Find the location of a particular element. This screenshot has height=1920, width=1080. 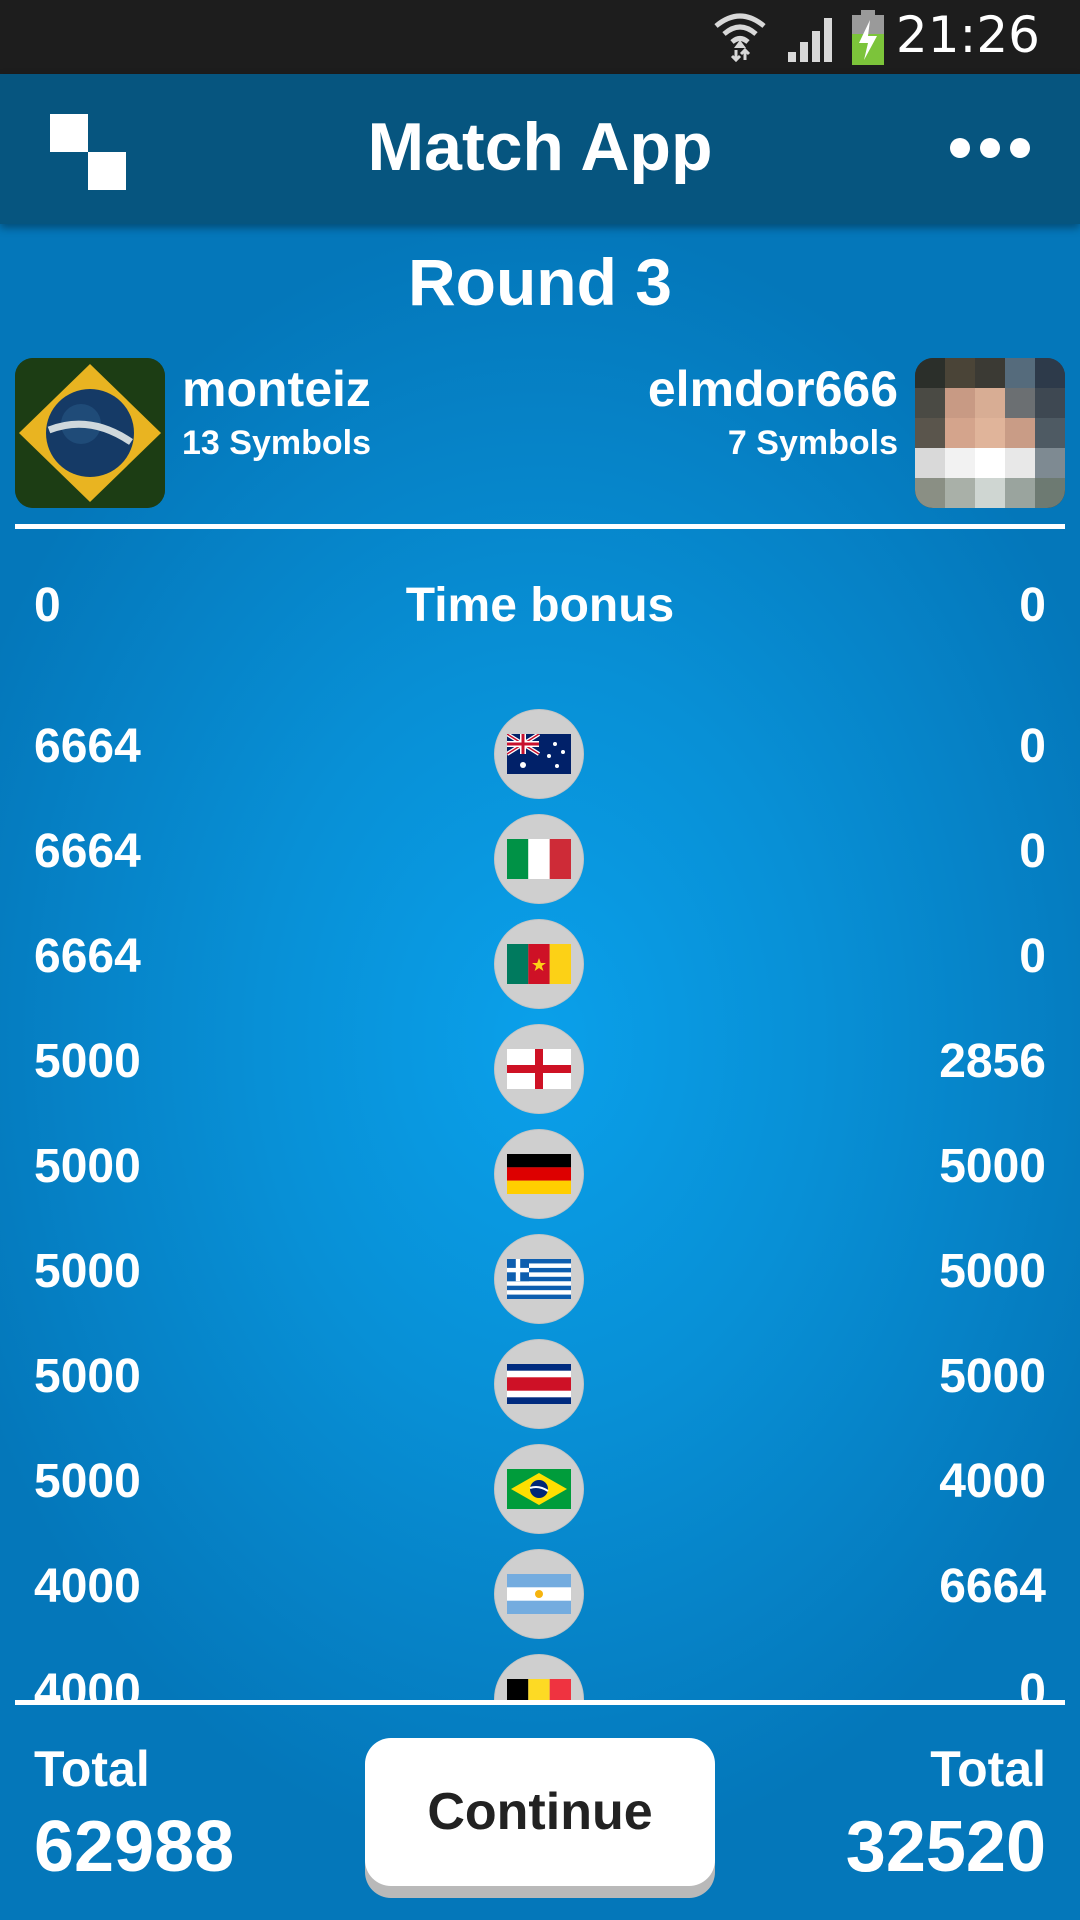

germany-flag-icon is located at coordinates (539, 1174).